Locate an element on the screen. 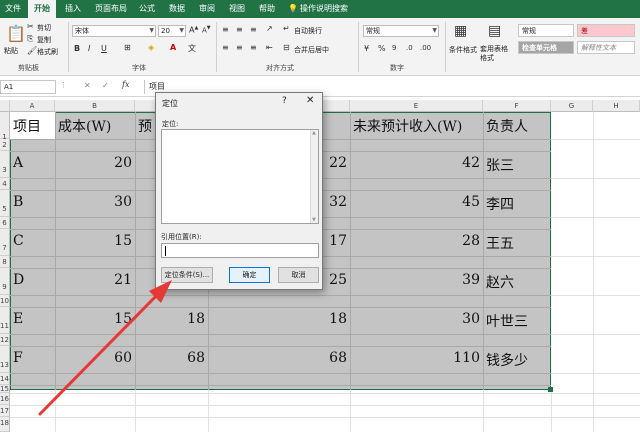 This screenshot has height=432, width=640. table-cell: D is located at coordinates (18, 280).